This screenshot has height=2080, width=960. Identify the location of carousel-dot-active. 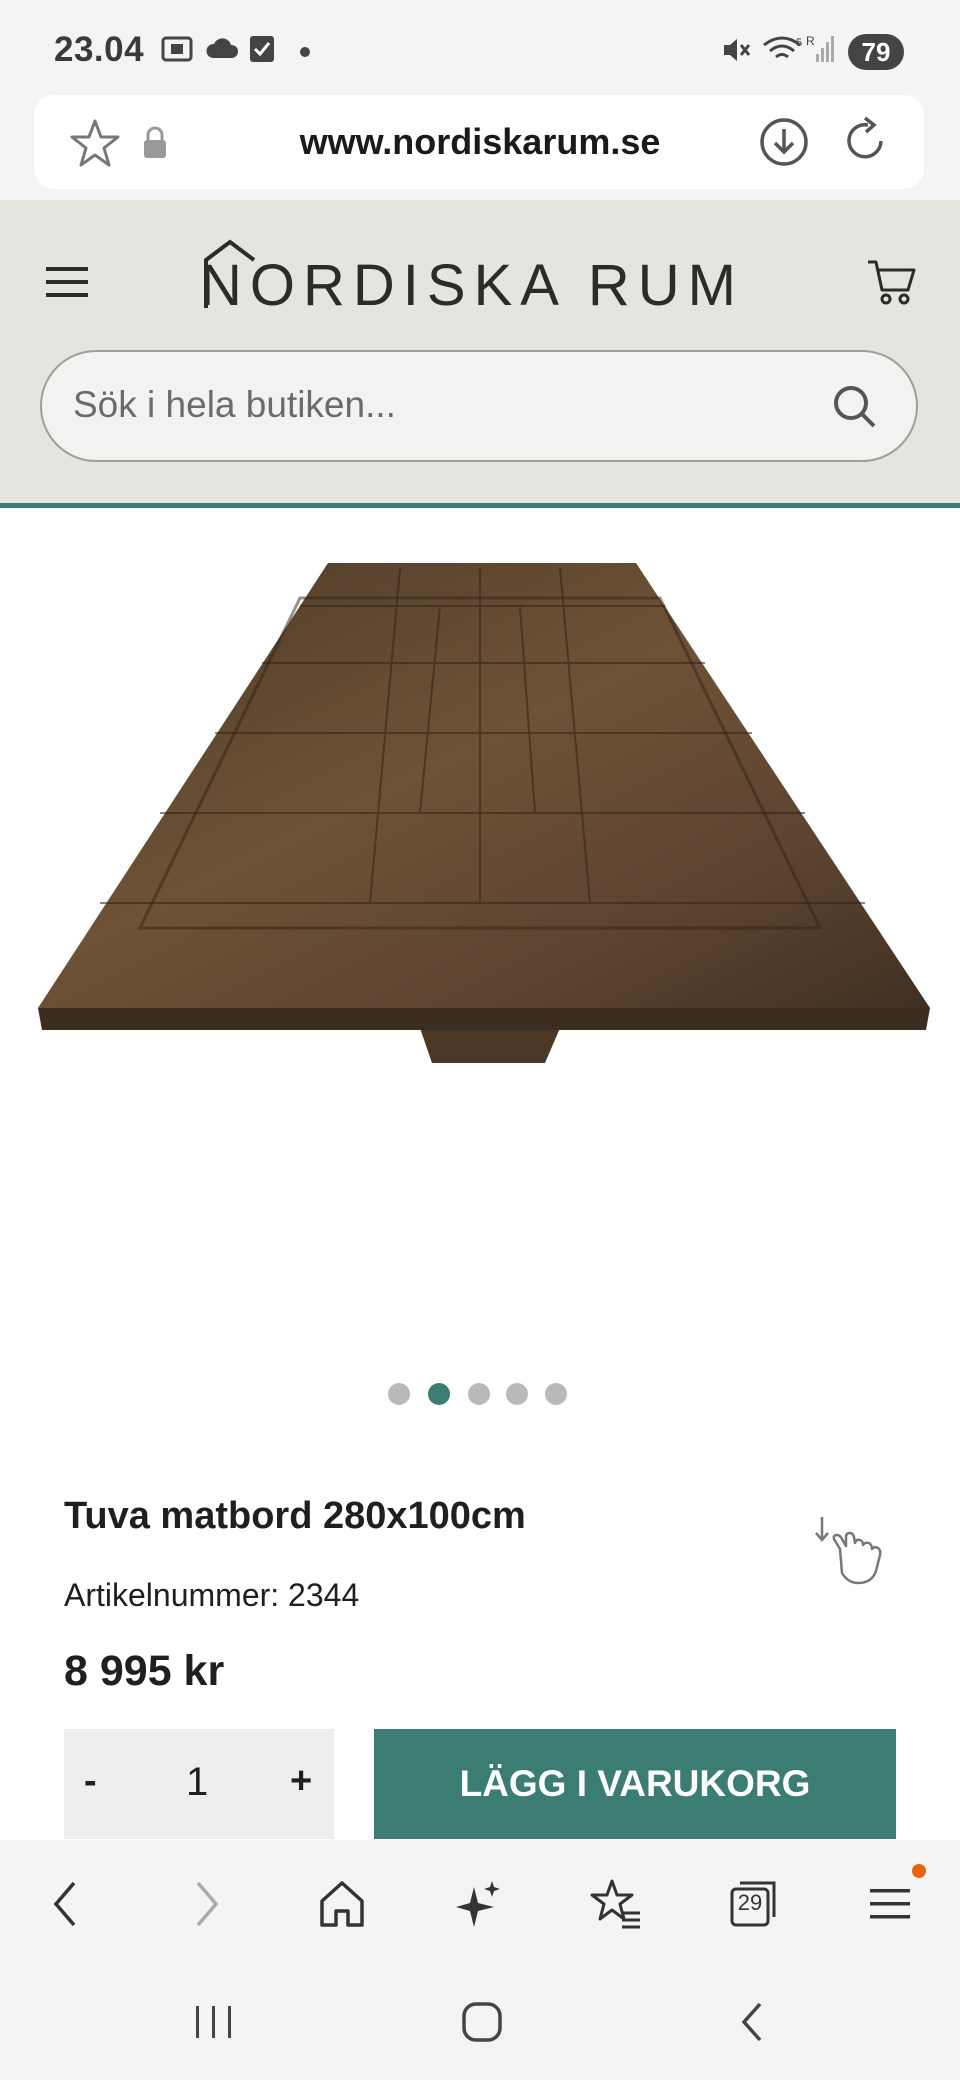
(439, 1394).